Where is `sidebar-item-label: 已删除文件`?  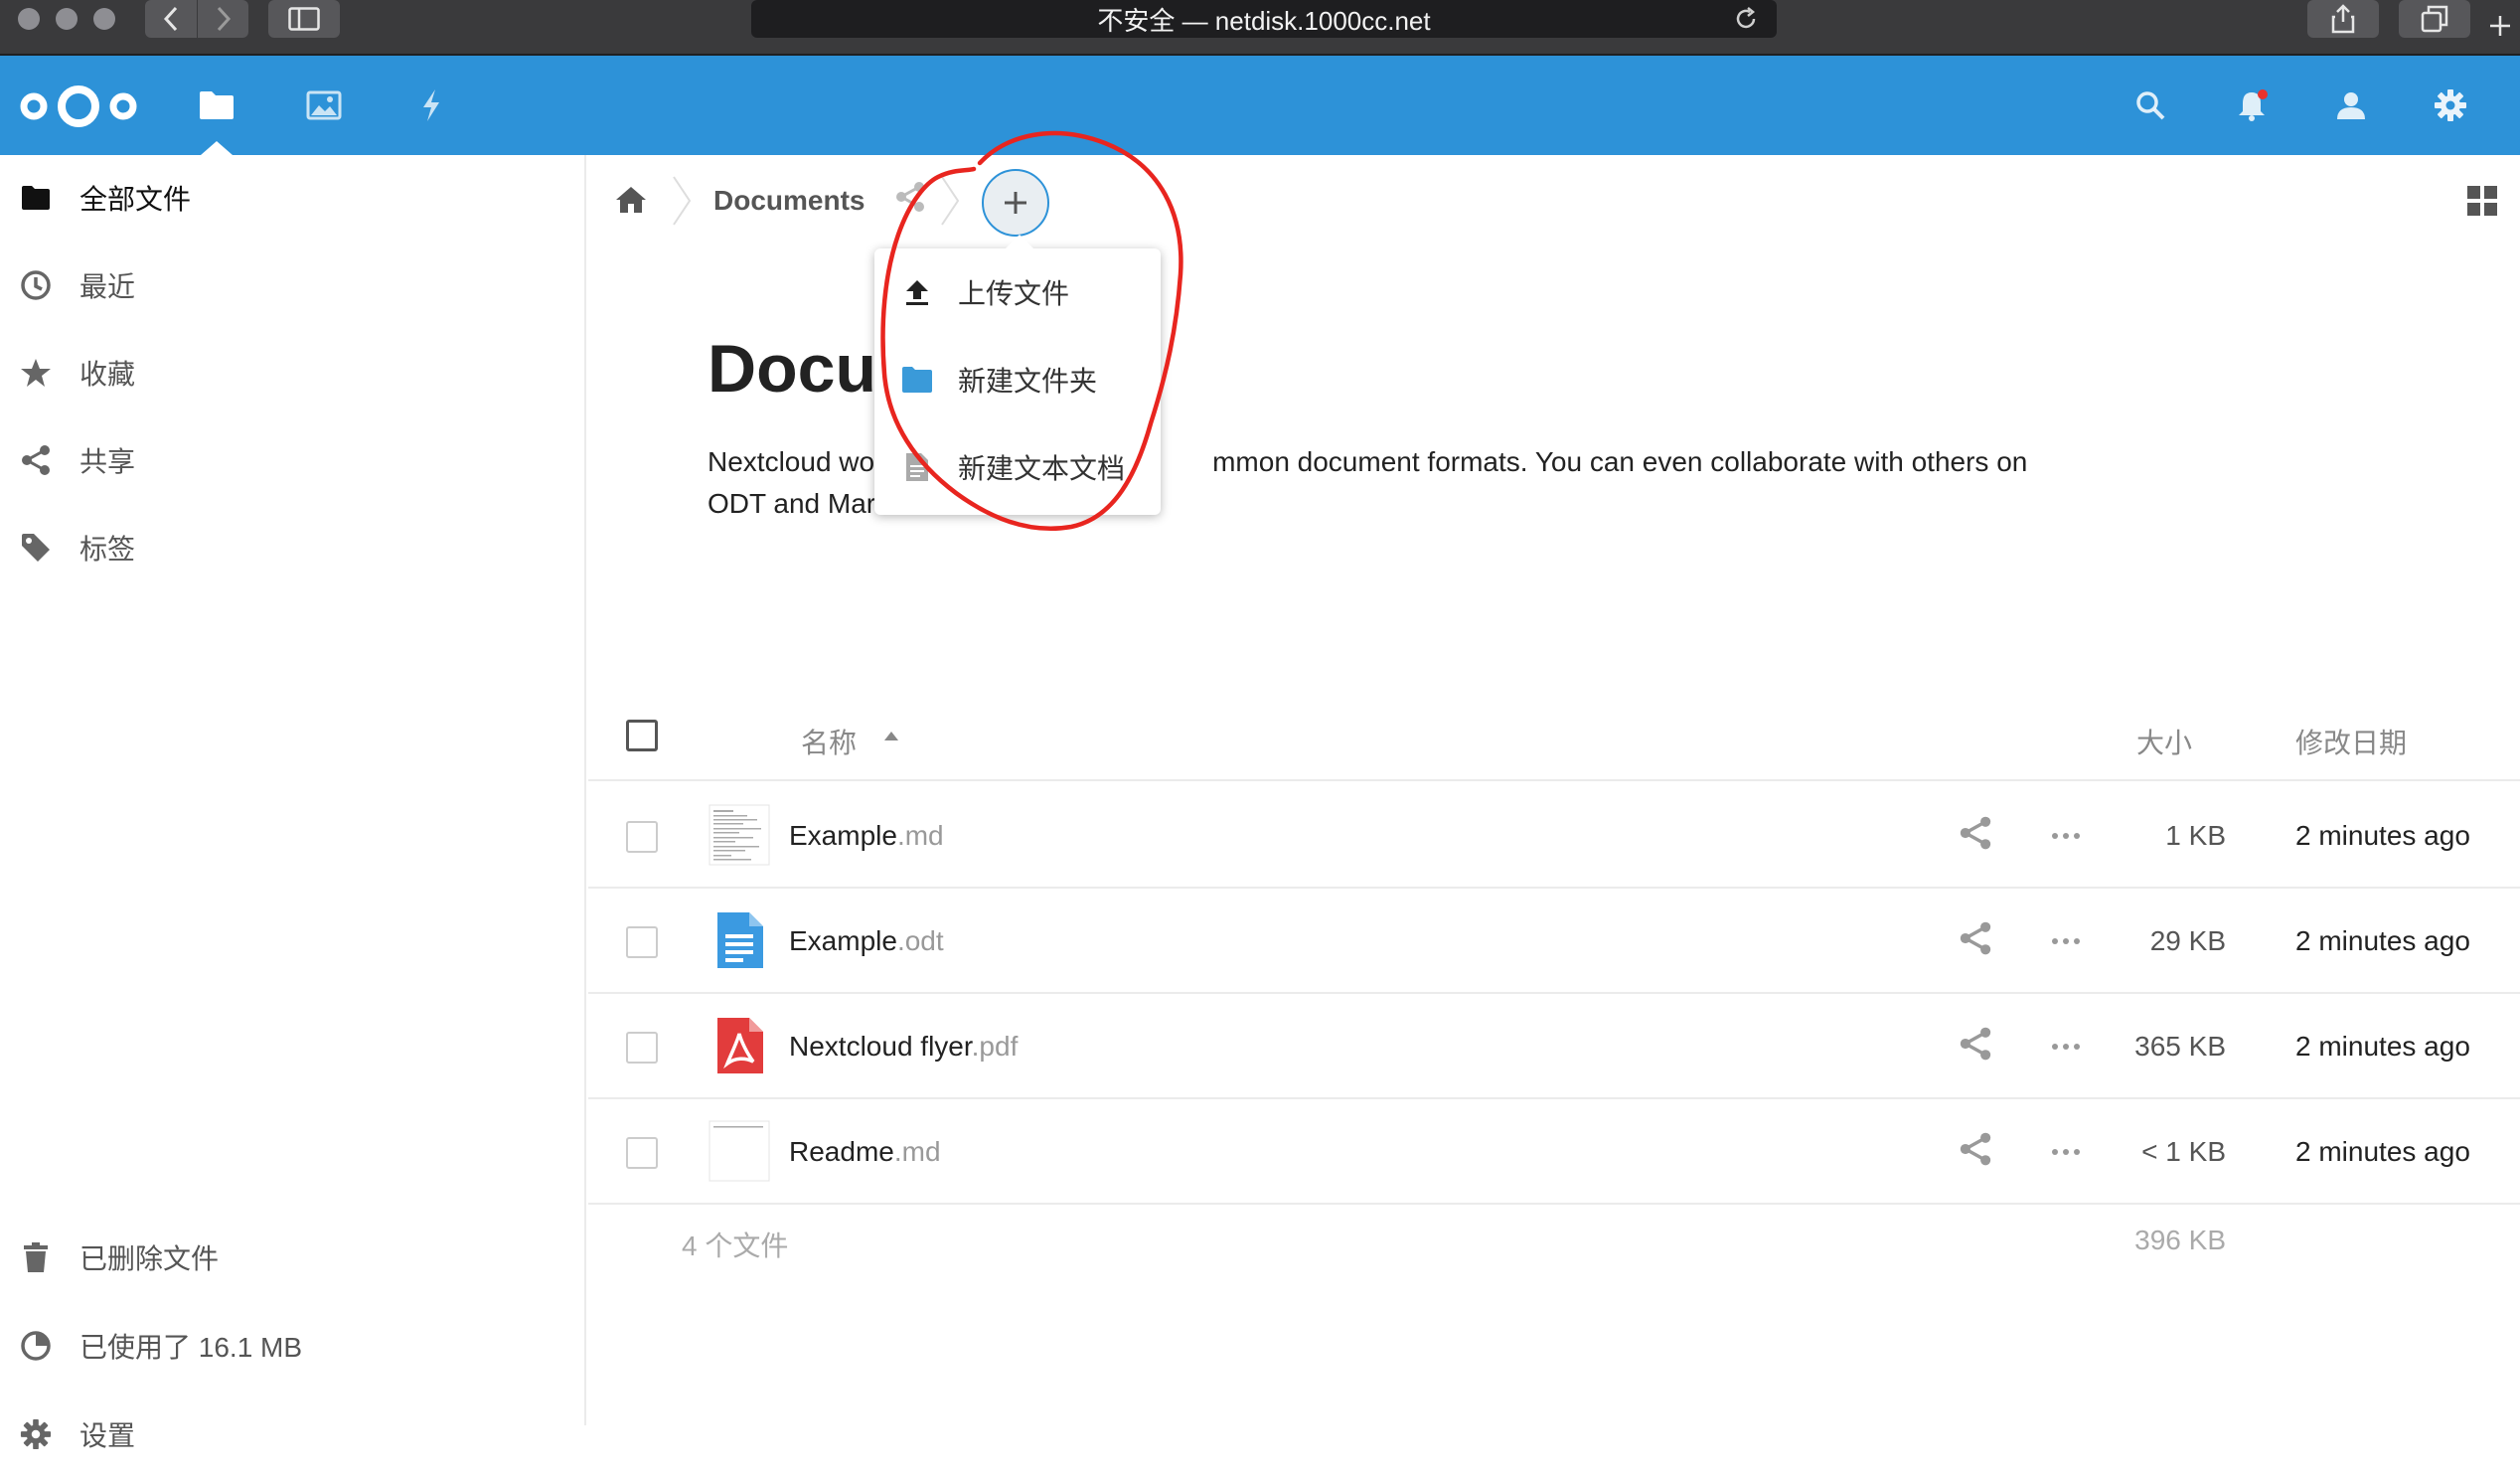
sidebar-item-label: 已删除文件 is located at coordinates (149, 1258).